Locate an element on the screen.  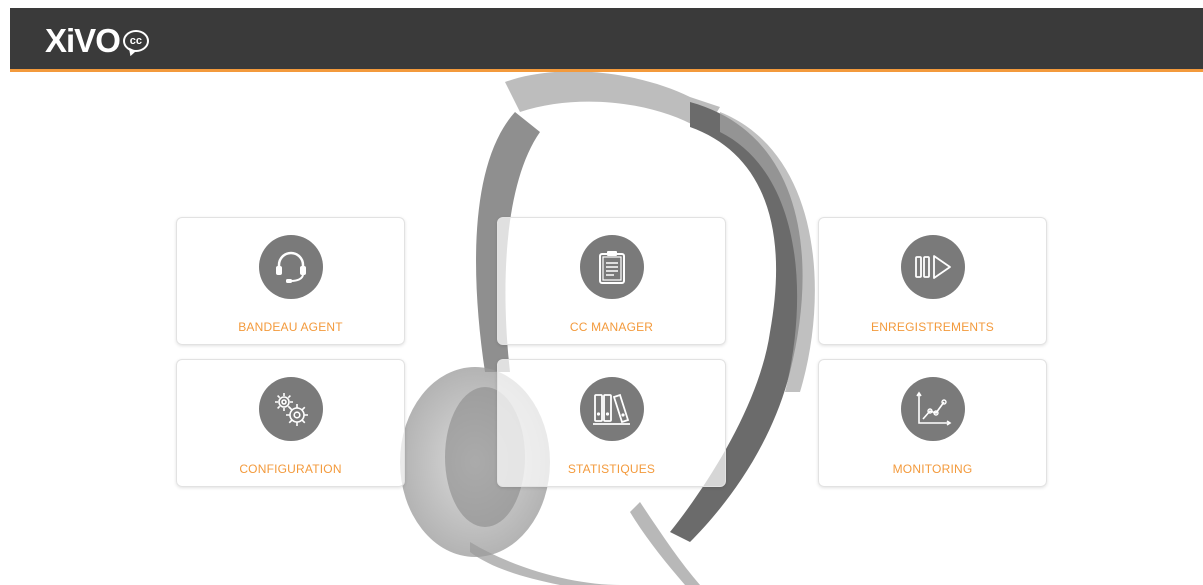
tile-label: CONFIGURATION is located at coordinates (290, 469).